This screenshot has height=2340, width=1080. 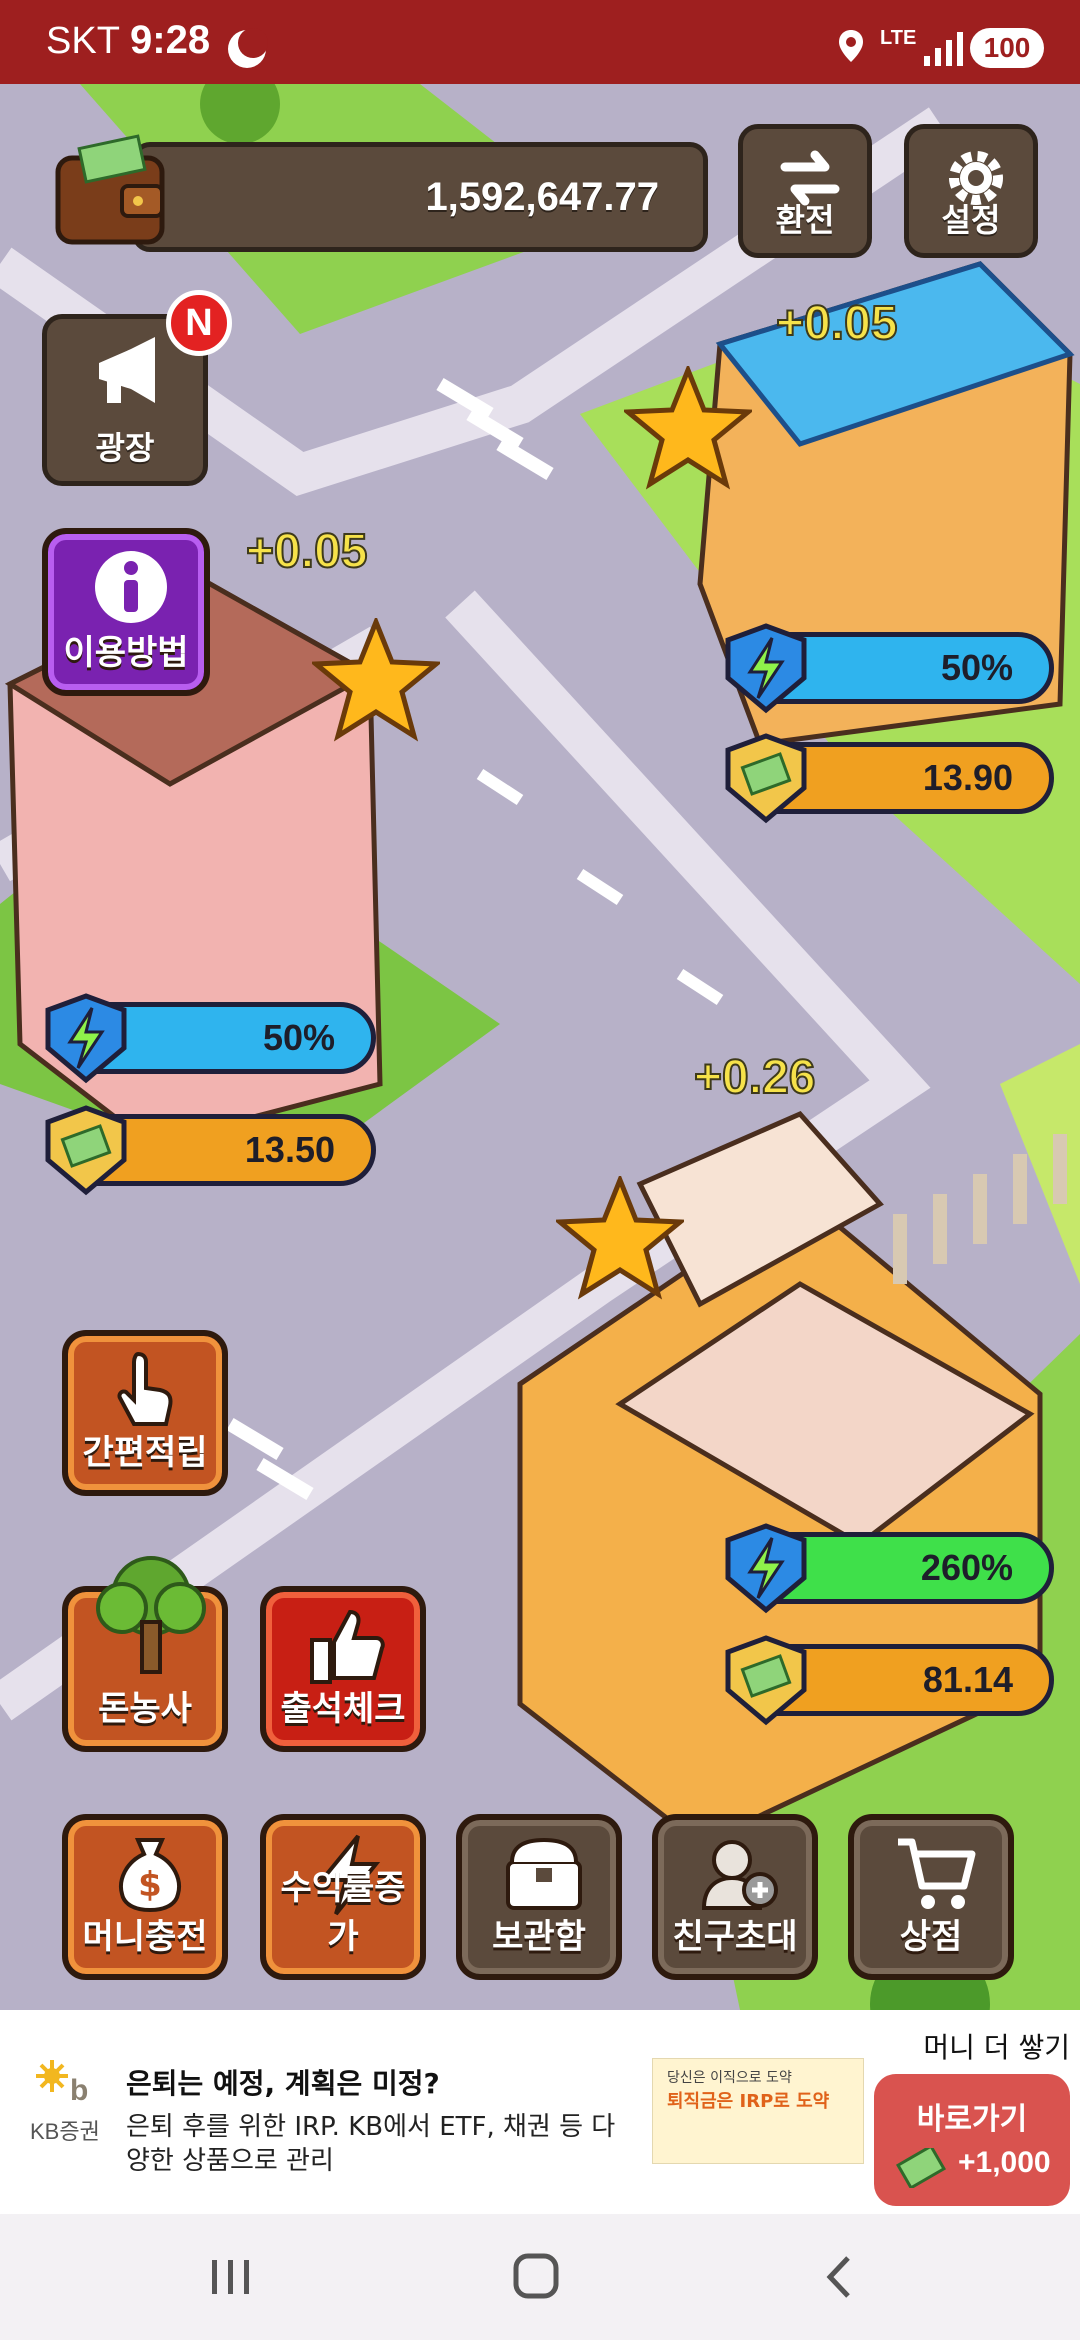 I want to click on clock-time: 9:28, so click(x=170, y=40).